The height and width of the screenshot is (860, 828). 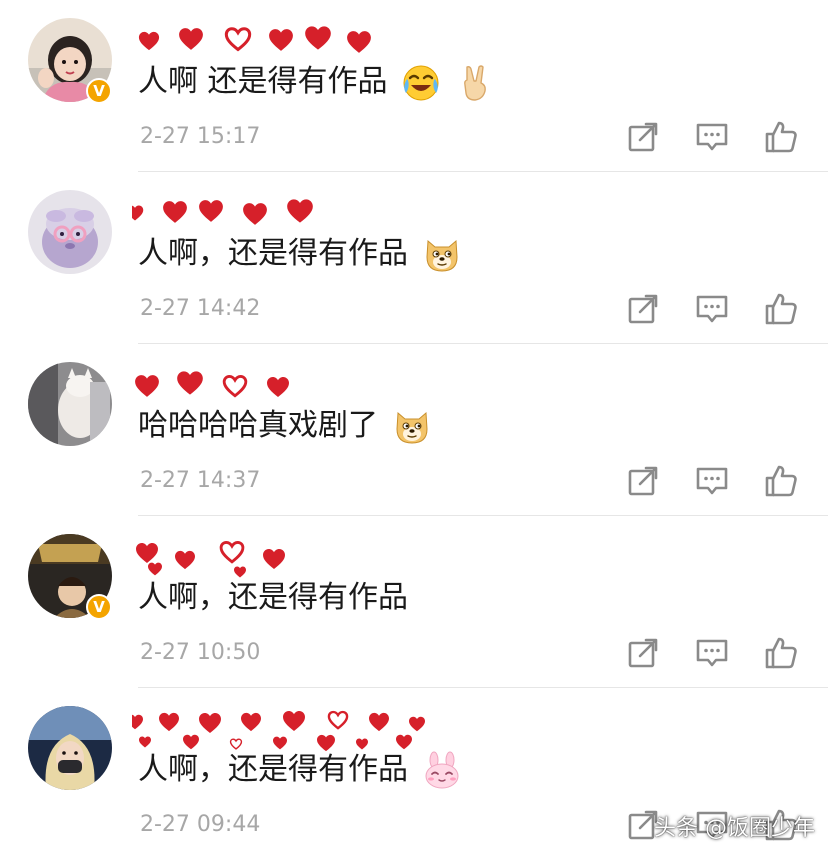 What do you see at coordinates (263, 81) in the screenshot?
I see `comment-text: 人啊 还是得有作品` at bounding box center [263, 81].